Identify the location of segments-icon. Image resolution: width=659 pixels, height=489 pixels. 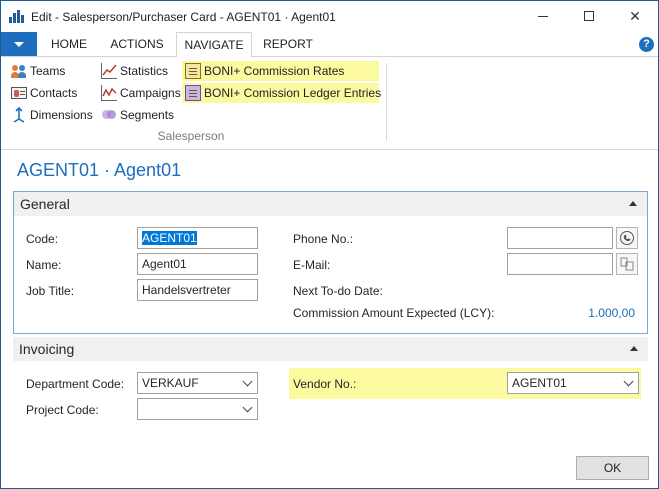
(109, 115).